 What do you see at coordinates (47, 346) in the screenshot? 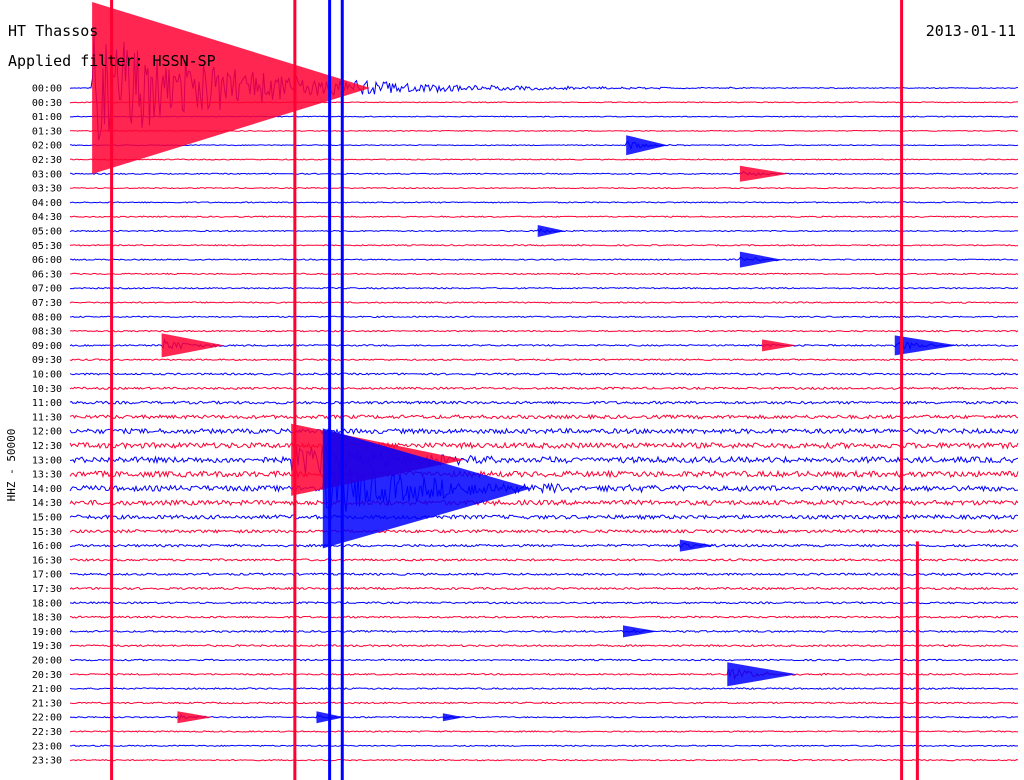
I see `row-time-label: 09:00` at bounding box center [47, 346].